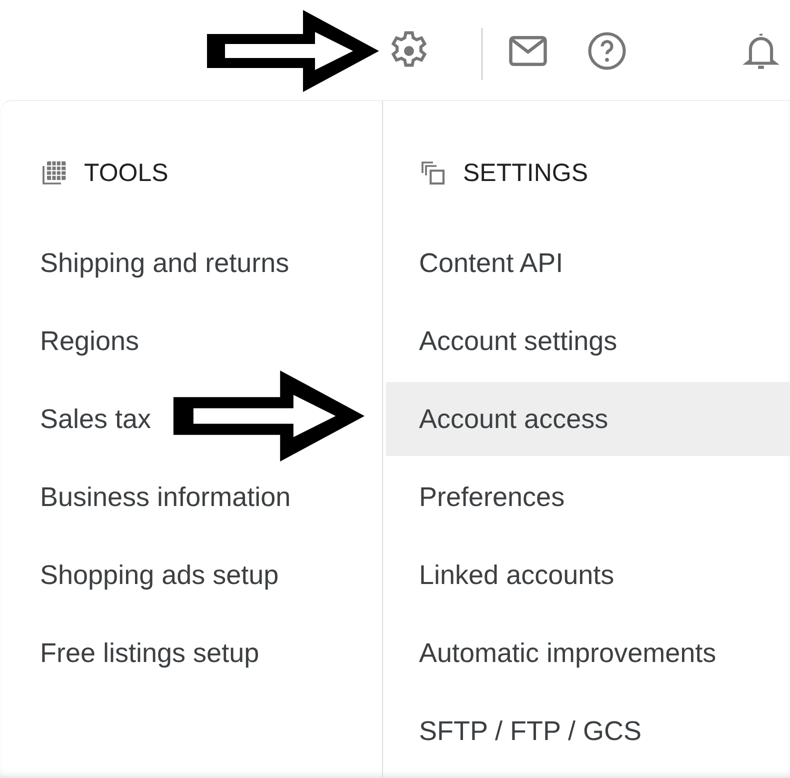 This screenshot has height=778, width=790. What do you see at coordinates (588, 731) in the screenshot?
I see `menu-item: SFTP / FTP / GCS` at bounding box center [588, 731].